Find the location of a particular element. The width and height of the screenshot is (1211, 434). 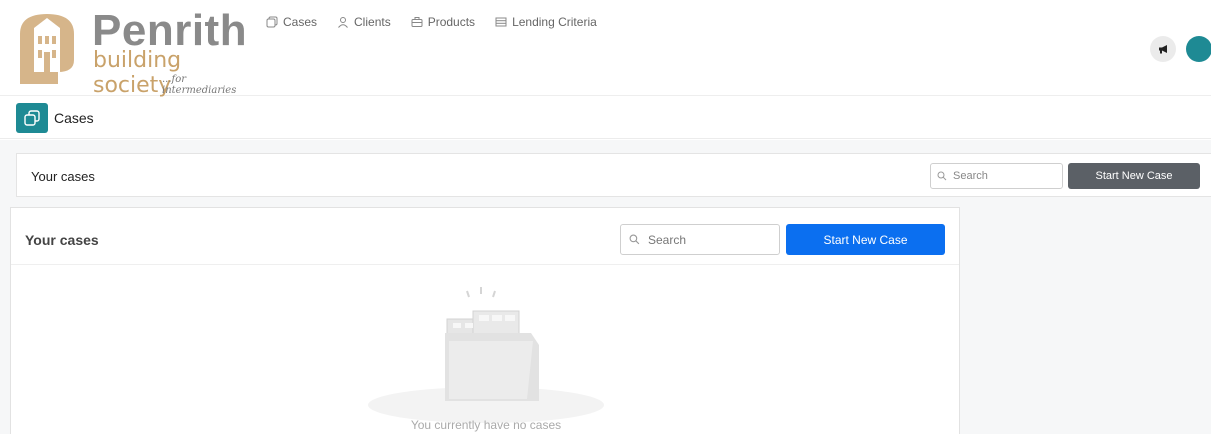

card-header: Your cases Search Start New Case is located at coordinates (485, 236).